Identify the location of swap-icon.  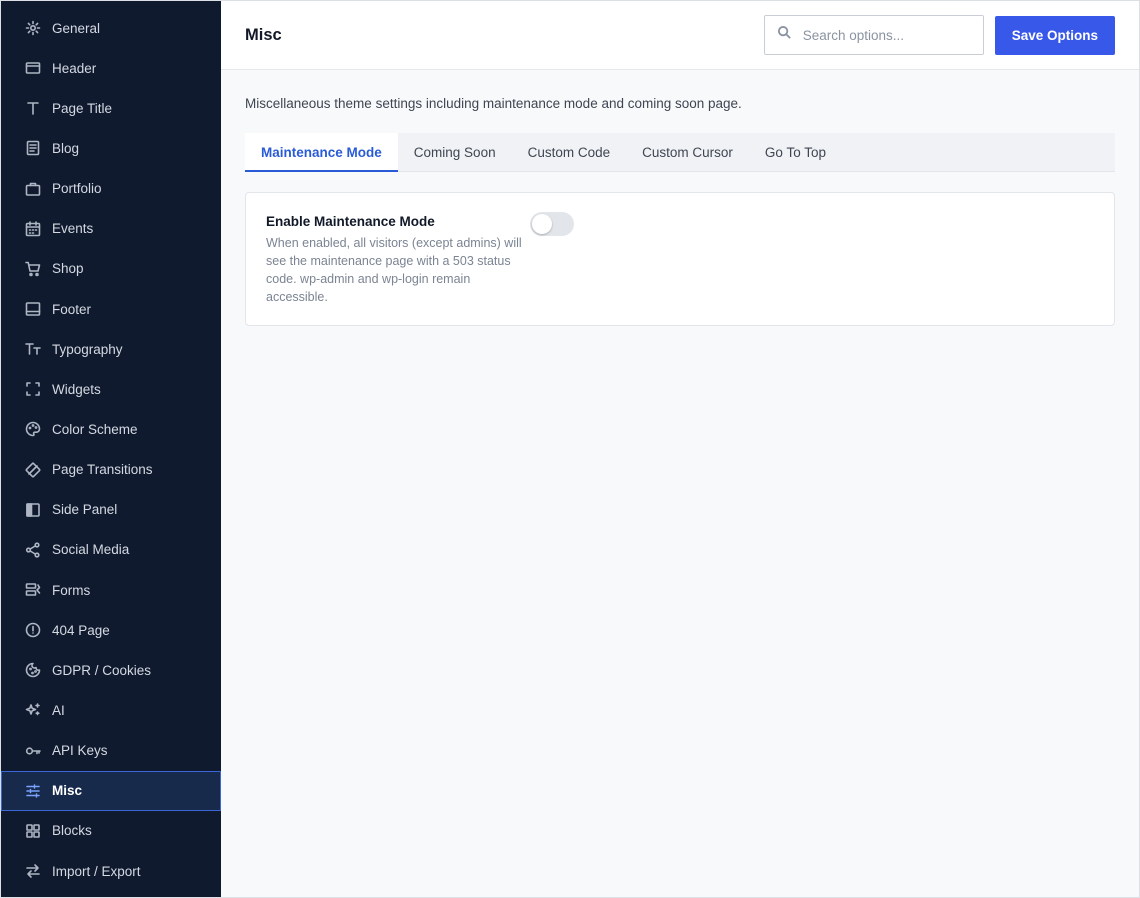
(32, 871).